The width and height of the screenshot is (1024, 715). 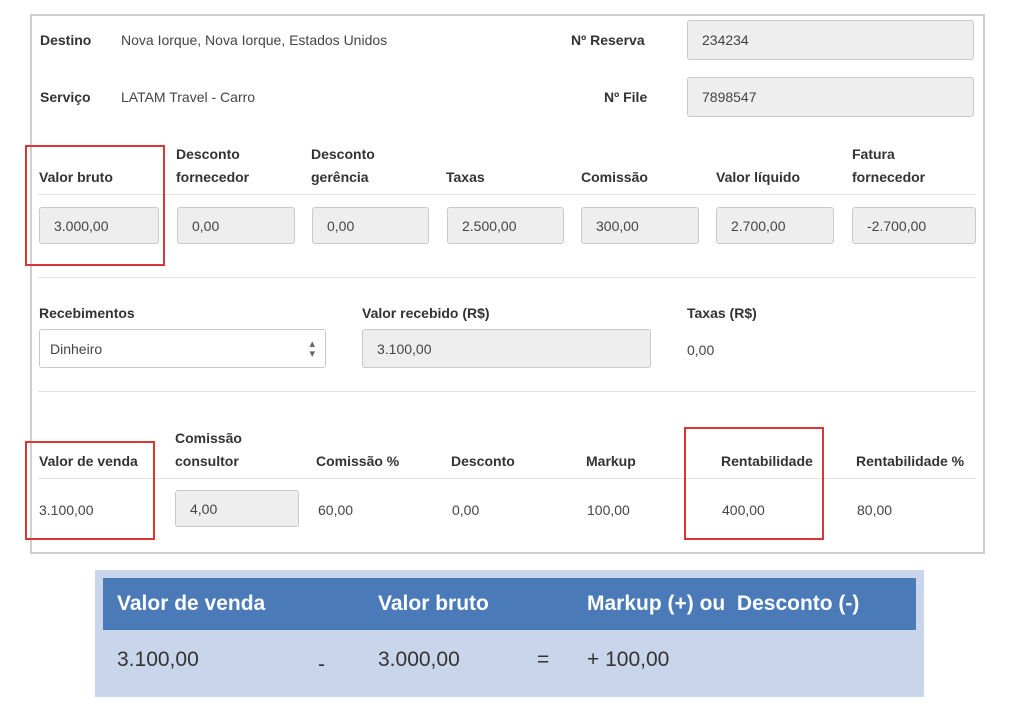 What do you see at coordinates (543, 659) in the screenshot?
I see `summary-equals-operator: =` at bounding box center [543, 659].